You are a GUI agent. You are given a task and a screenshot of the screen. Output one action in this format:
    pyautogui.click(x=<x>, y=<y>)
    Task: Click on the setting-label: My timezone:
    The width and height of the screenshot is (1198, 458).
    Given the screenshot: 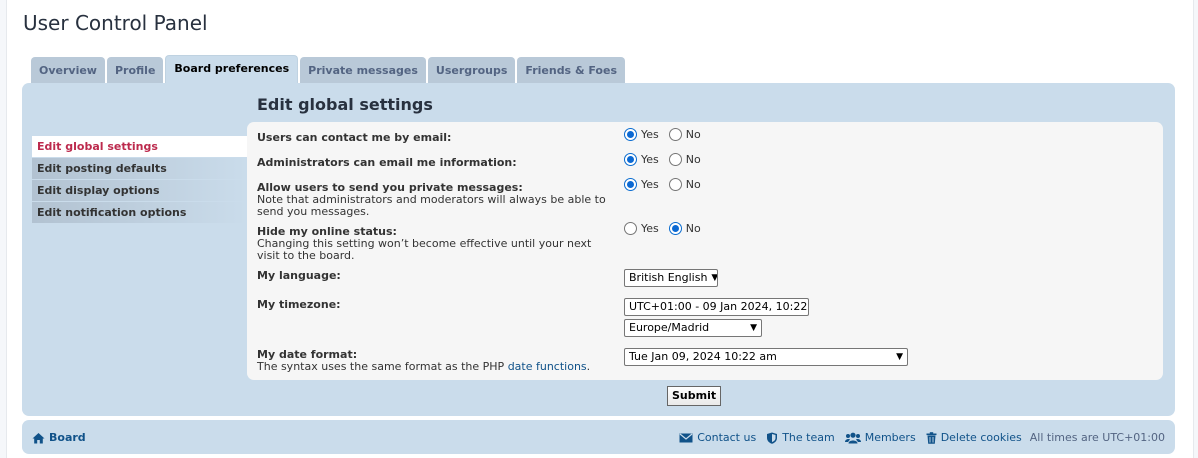 What is the action you would take?
    pyautogui.click(x=299, y=304)
    